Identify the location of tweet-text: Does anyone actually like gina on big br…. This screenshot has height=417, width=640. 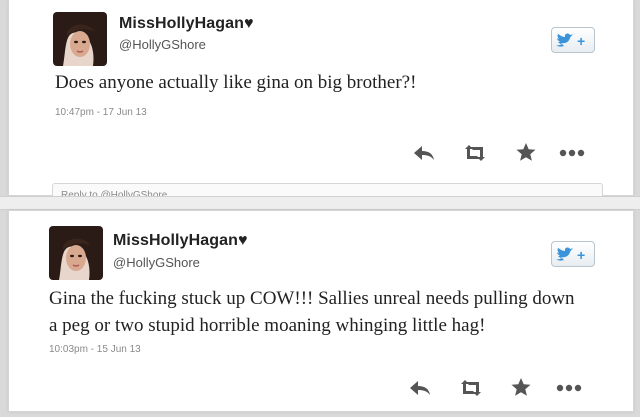
(236, 82).